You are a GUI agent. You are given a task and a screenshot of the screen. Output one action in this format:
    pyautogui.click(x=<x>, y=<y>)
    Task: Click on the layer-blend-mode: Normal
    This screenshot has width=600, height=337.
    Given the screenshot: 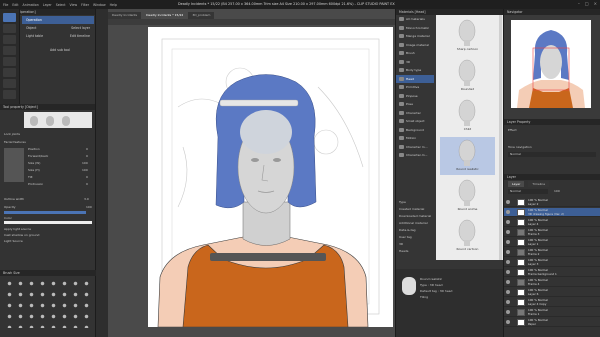 What is the action you would take?
    pyautogui.click(x=528, y=191)
    